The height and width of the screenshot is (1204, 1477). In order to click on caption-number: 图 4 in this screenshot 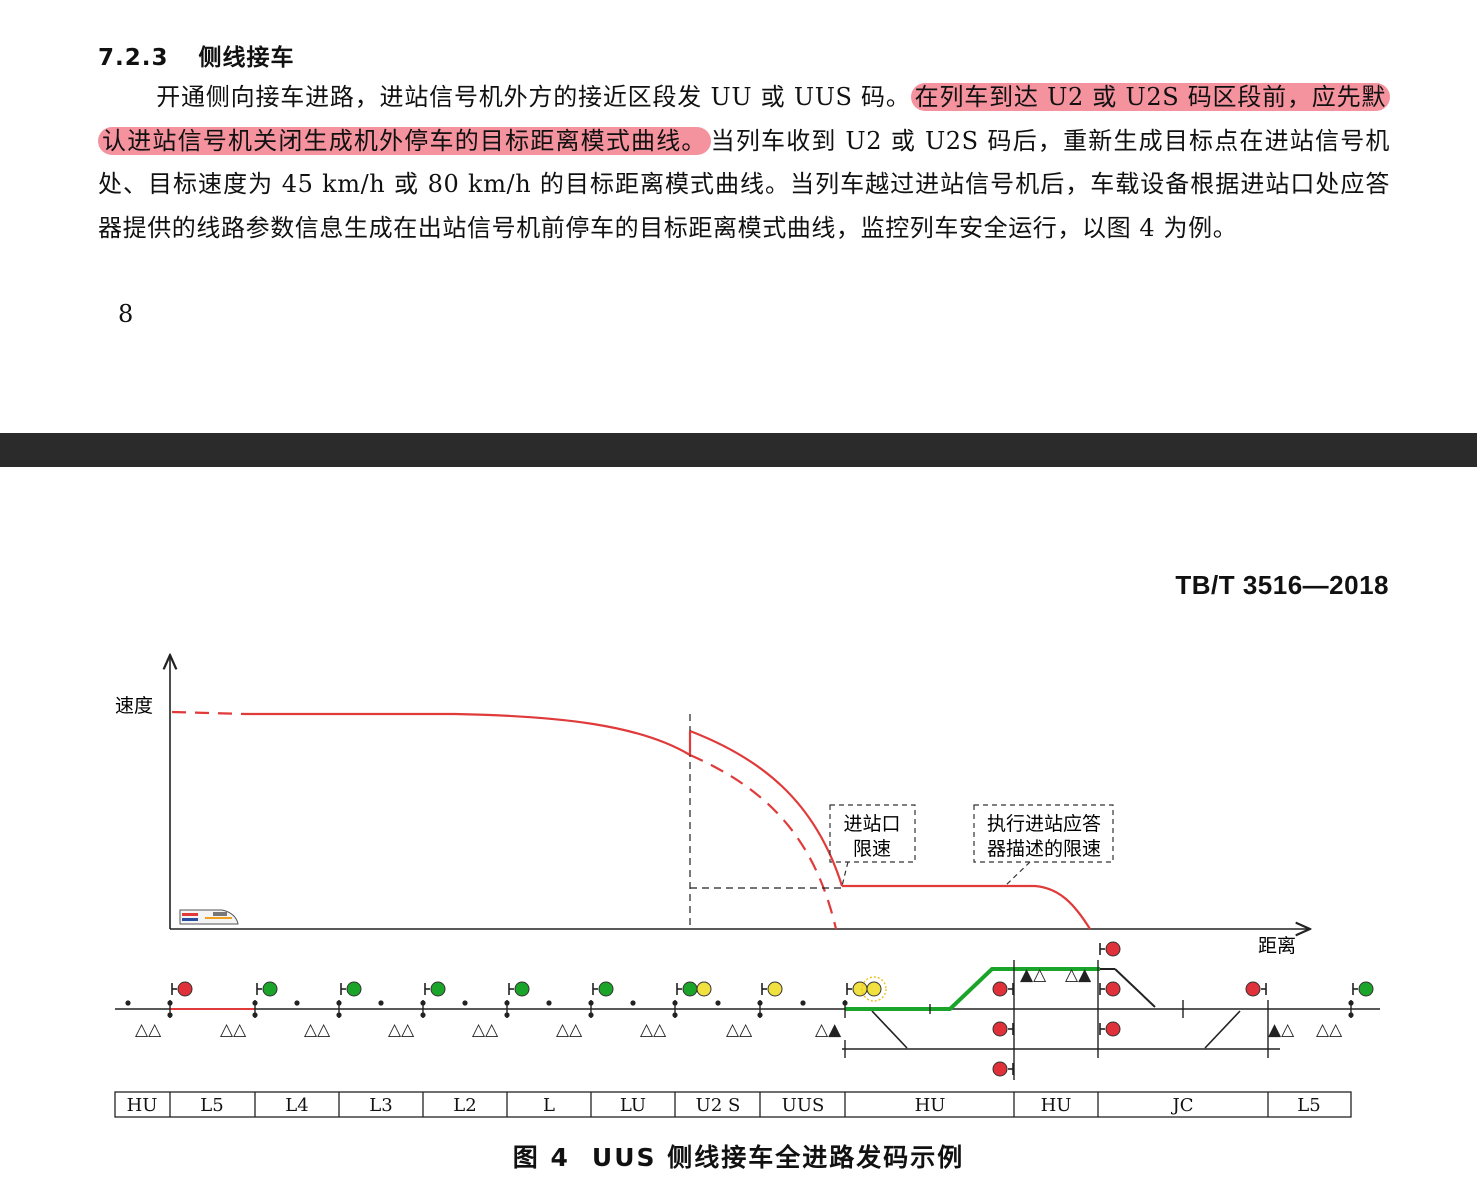, I will do `click(541, 1157)`.